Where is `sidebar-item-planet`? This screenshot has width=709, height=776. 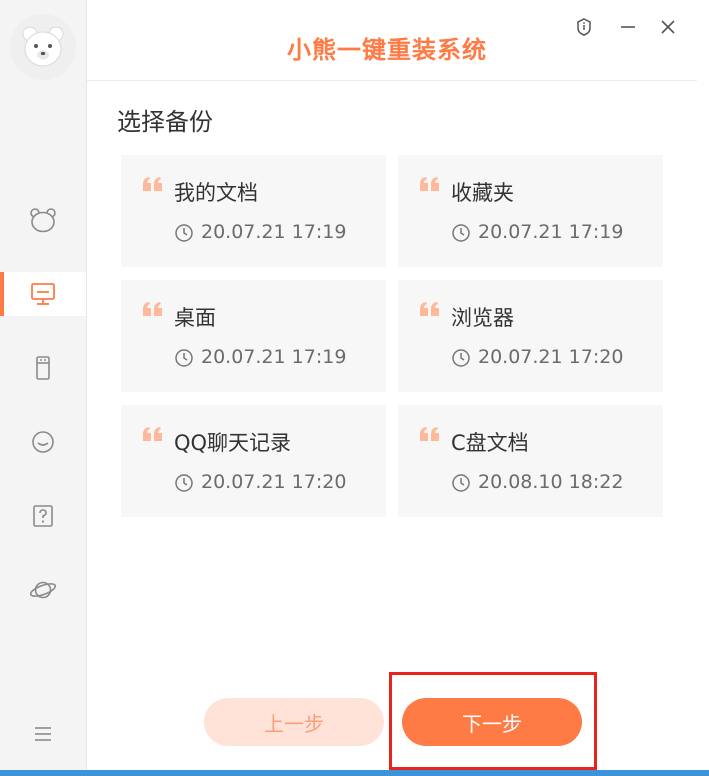
sidebar-item-planet is located at coordinates (43, 590).